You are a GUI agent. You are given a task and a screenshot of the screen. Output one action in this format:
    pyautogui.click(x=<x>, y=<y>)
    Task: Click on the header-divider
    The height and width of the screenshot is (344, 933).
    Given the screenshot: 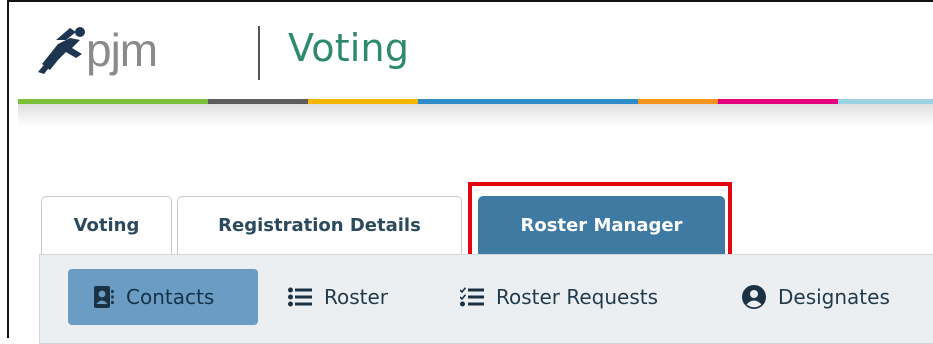 What is the action you would take?
    pyautogui.click(x=259, y=53)
    